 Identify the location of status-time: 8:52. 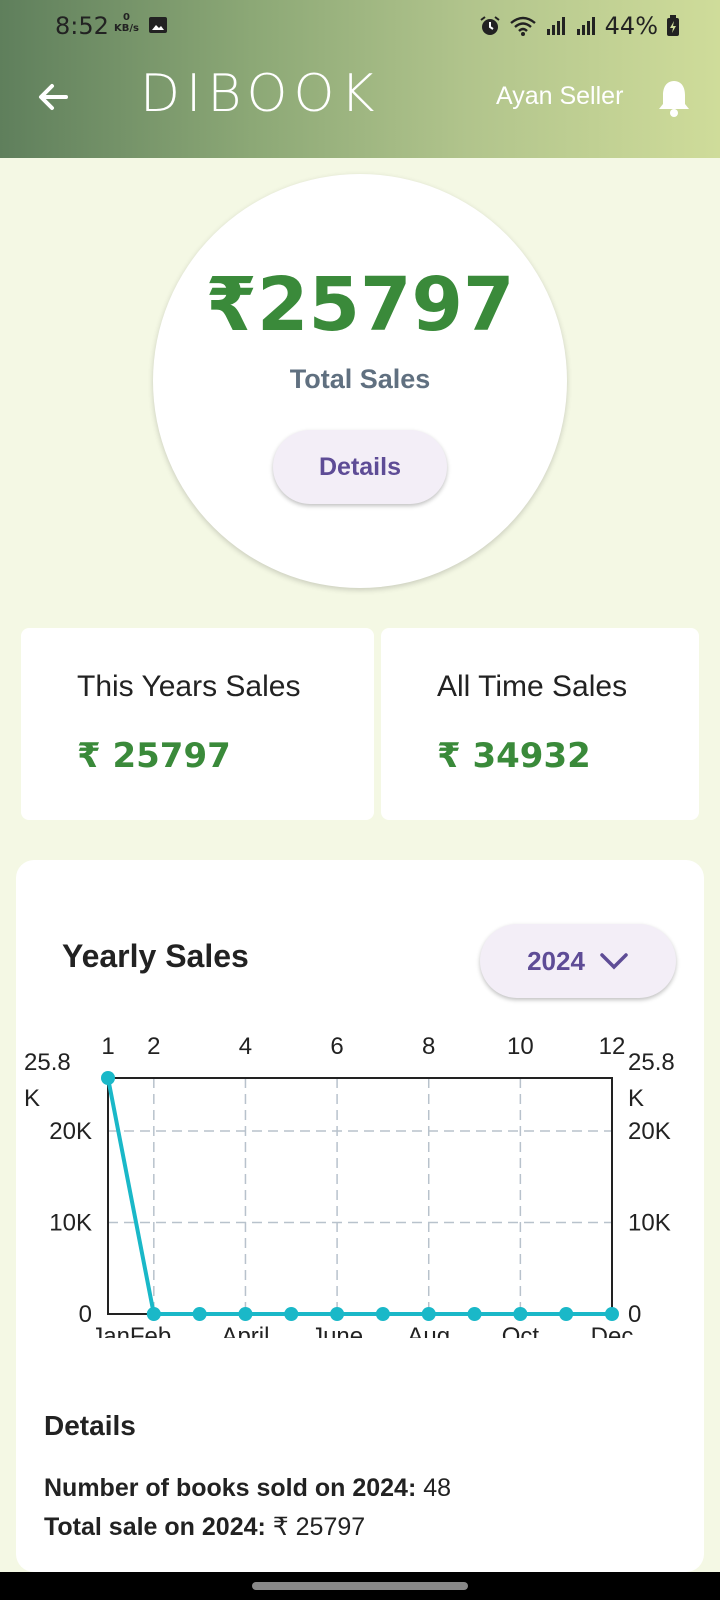
(82, 26).